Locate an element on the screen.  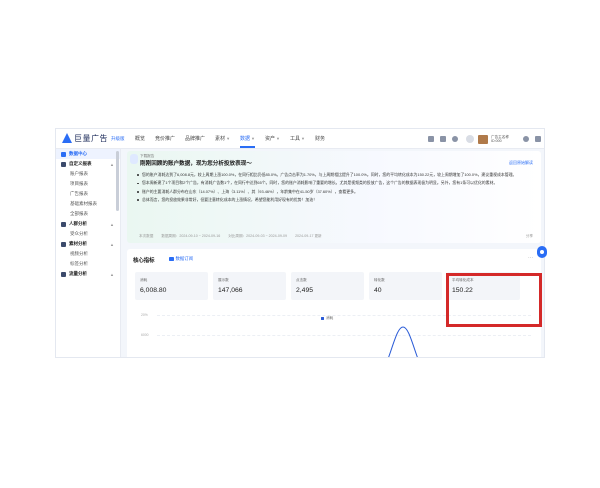
sidebar-item-account-report: 账户报表 is located at coordinates (88, 174).